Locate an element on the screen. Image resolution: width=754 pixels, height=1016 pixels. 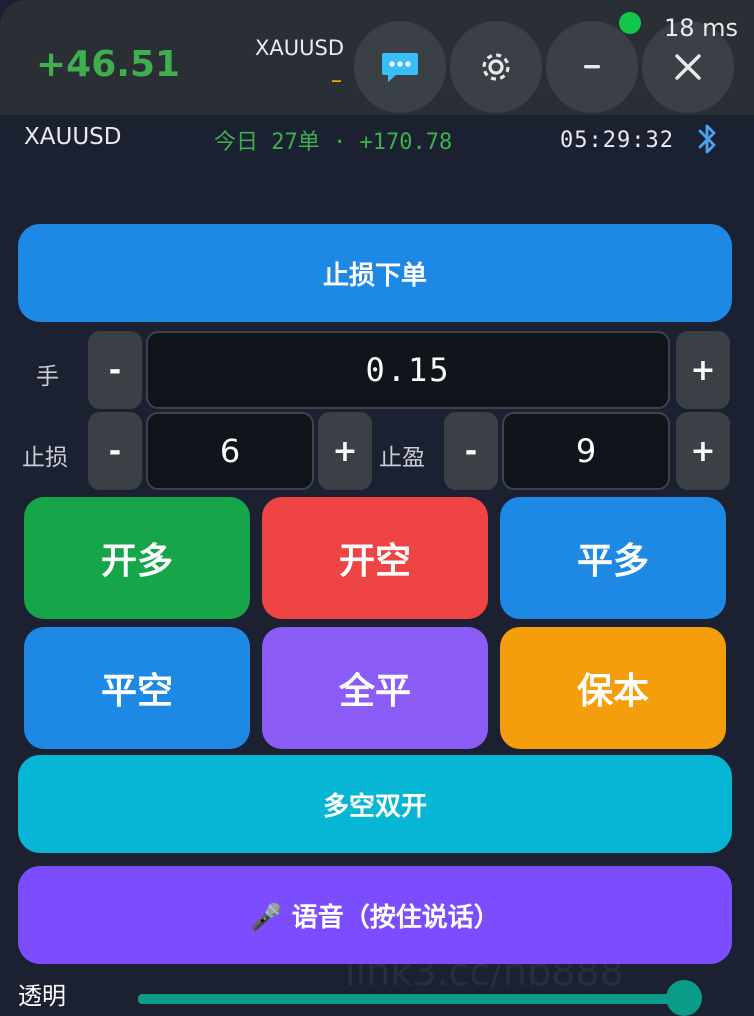
minus-icon is located at coordinates (592, 67).